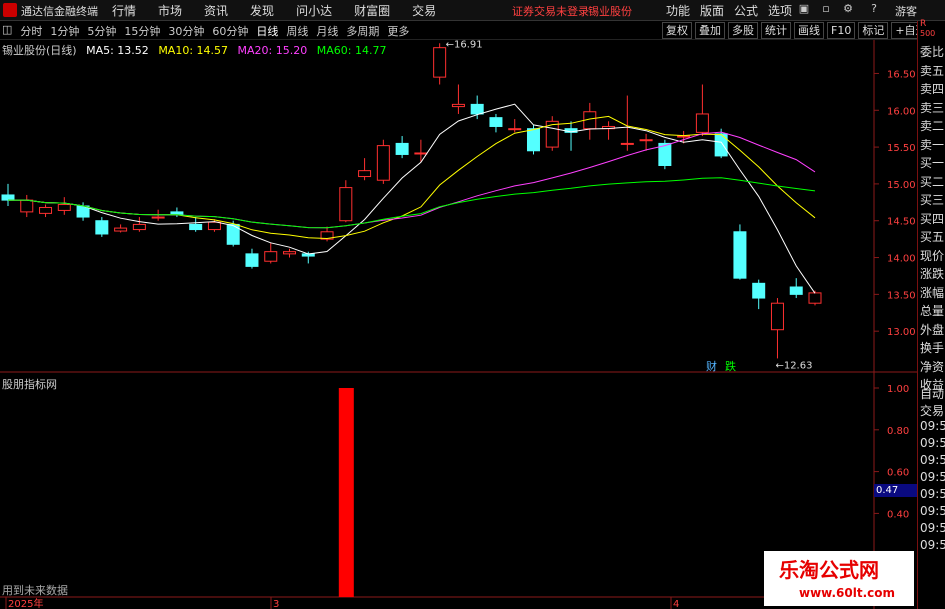 The width and height of the screenshot is (945, 609). What do you see at coordinates (932, 52) in the screenshot?
I see `side-label-0: 委比` at bounding box center [932, 52].